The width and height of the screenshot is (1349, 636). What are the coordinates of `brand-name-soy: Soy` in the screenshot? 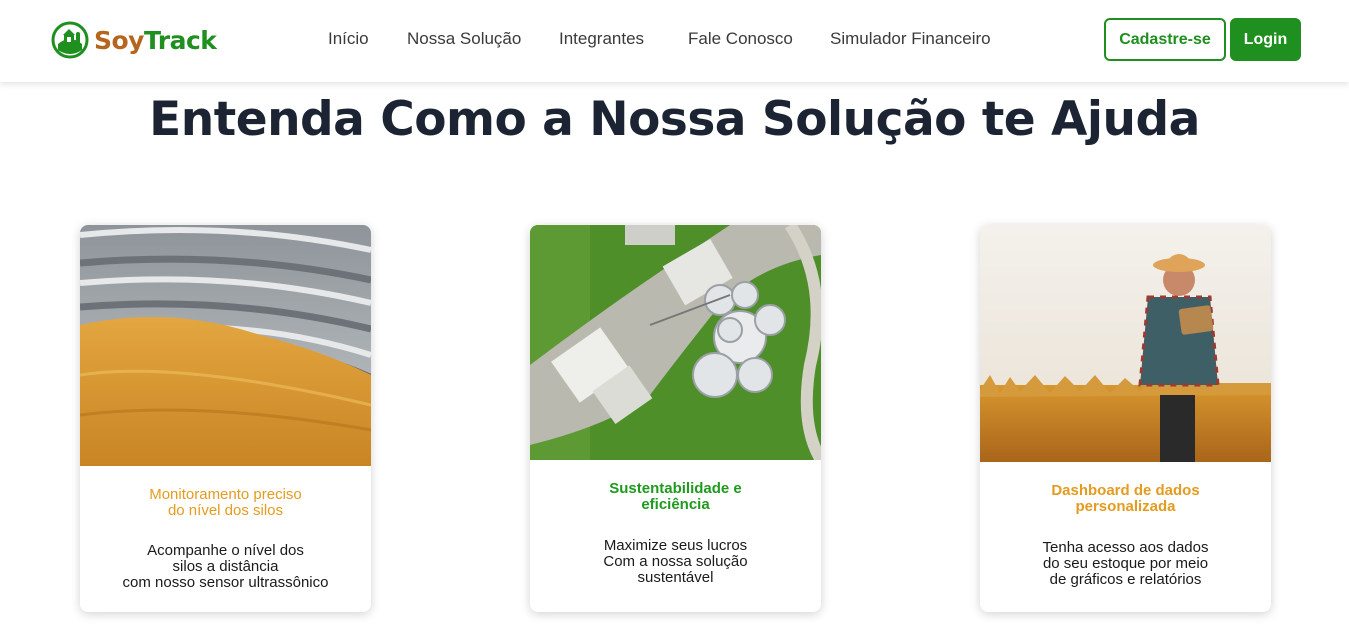 It's located at (119, 40).